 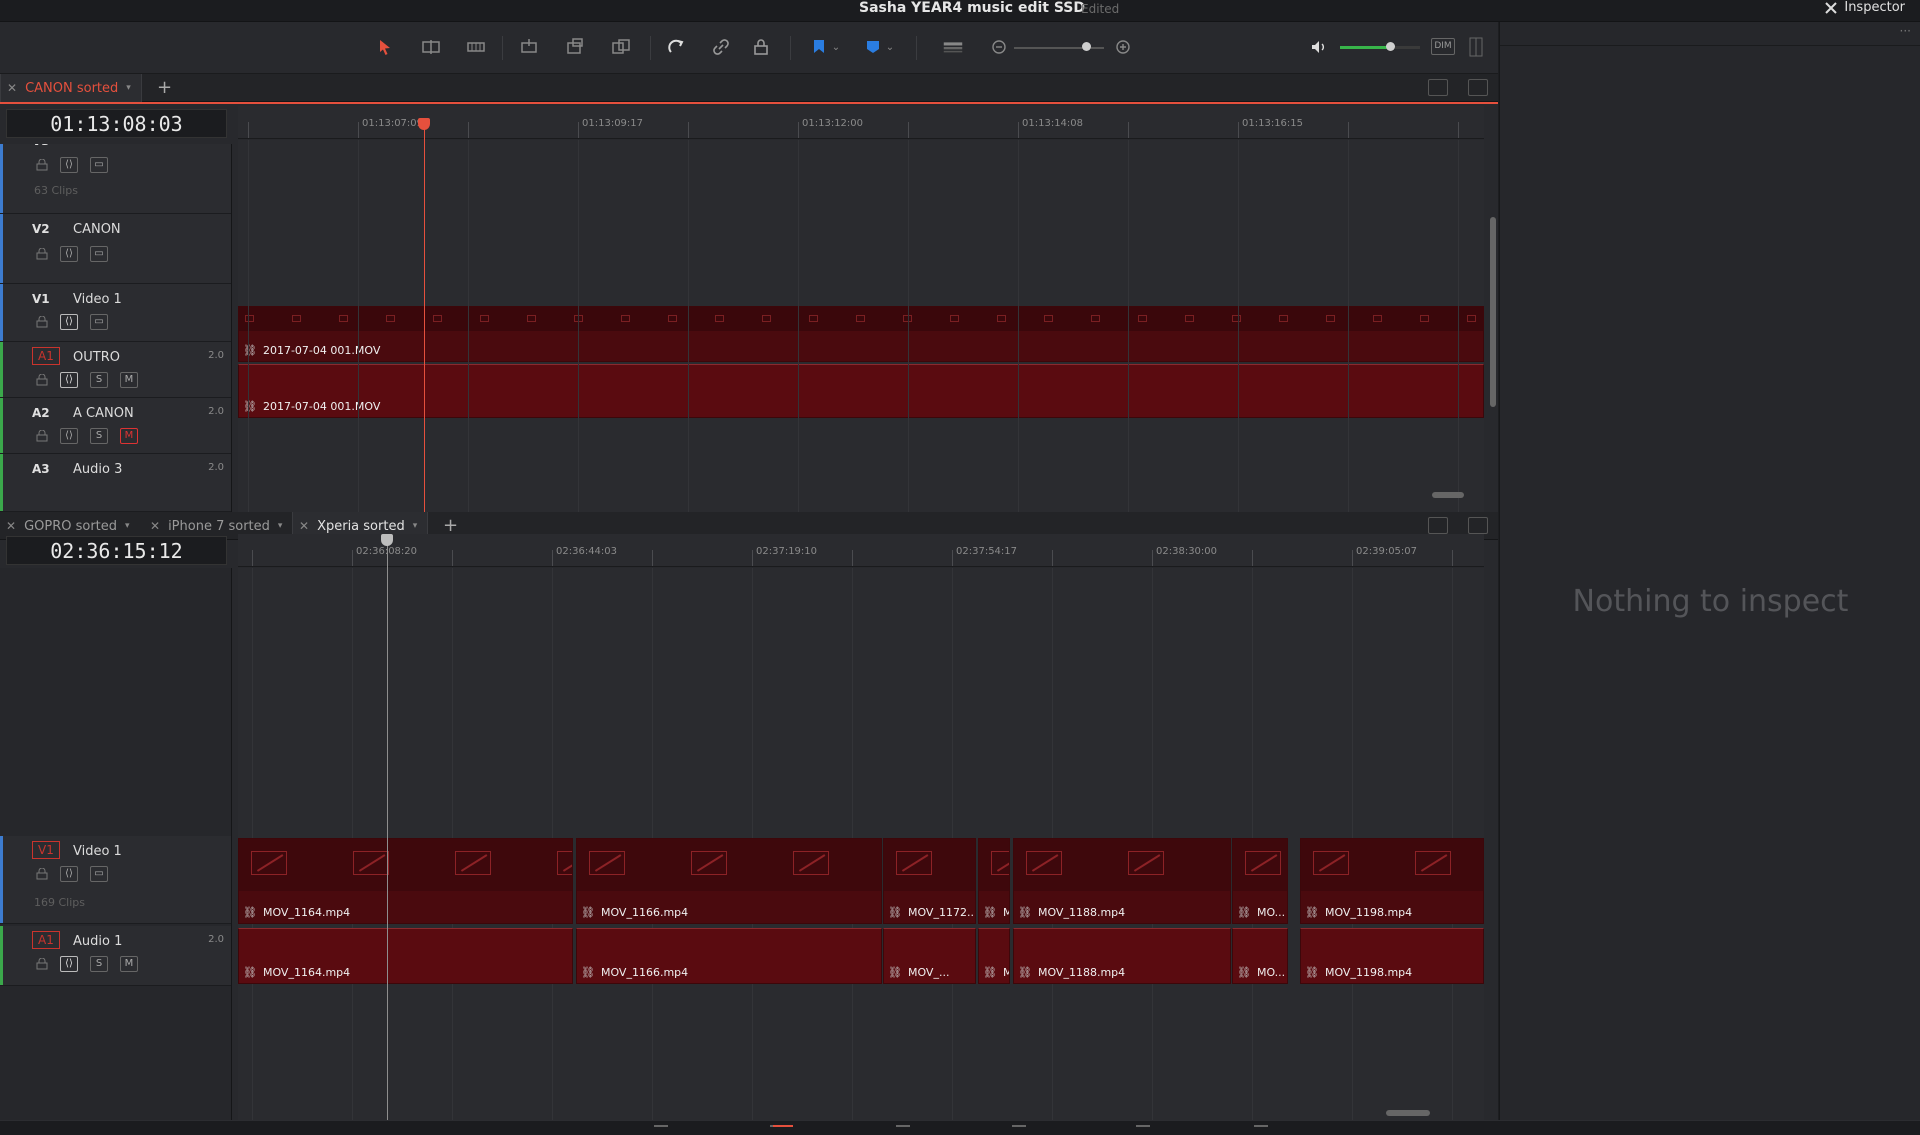 I want to click on snapping-button, so click(x=676, y=47).